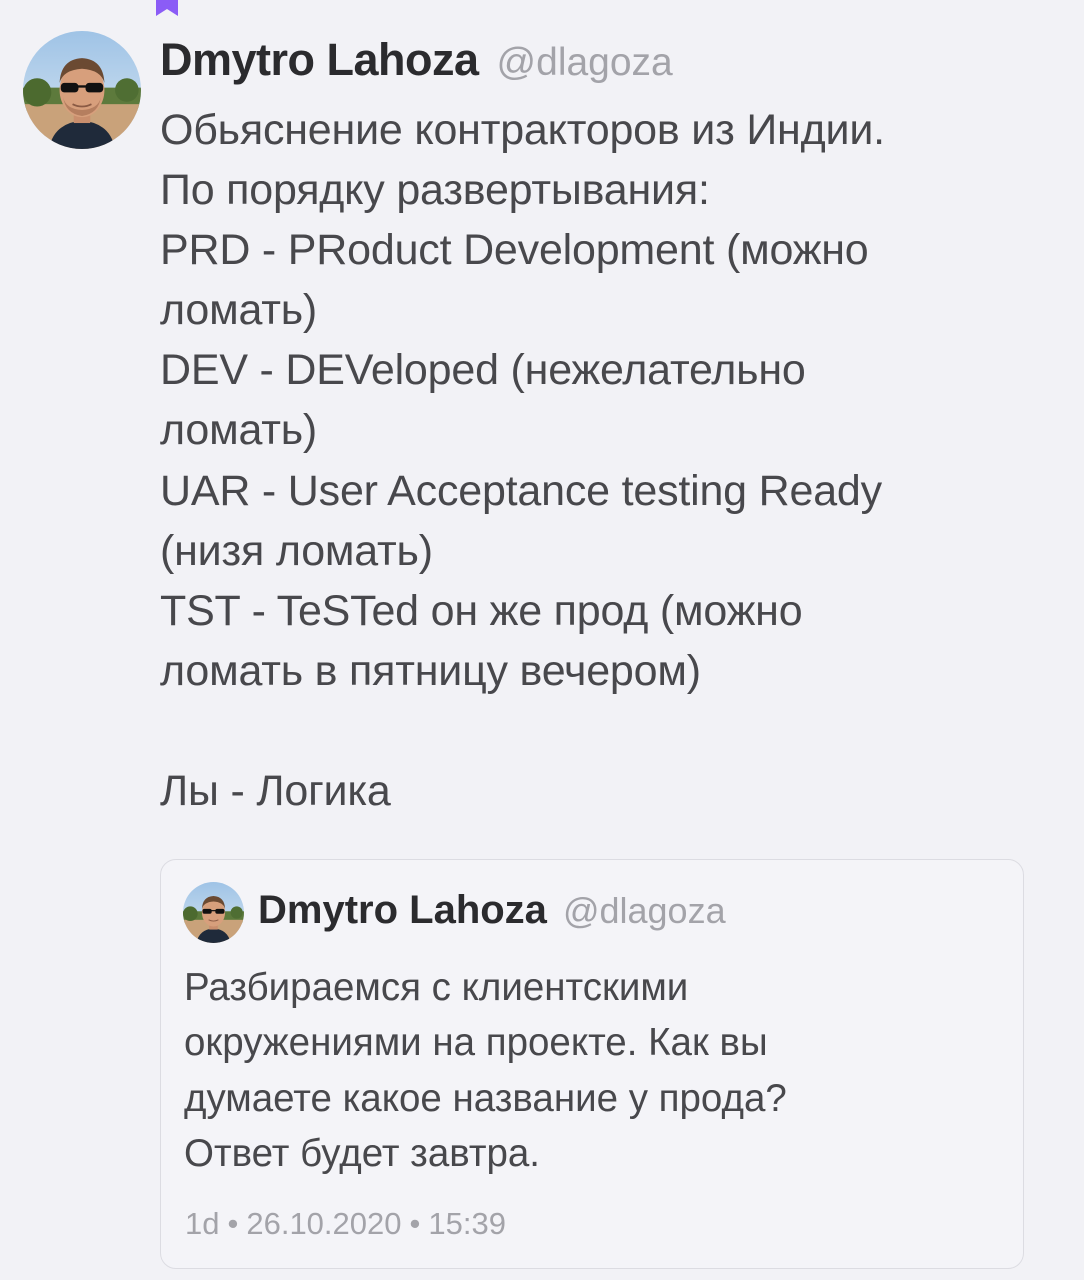 The image size is (1084, 1280). I want to click on quoted-post-line: Разбираемся с клиентскими, so click(436, 987).